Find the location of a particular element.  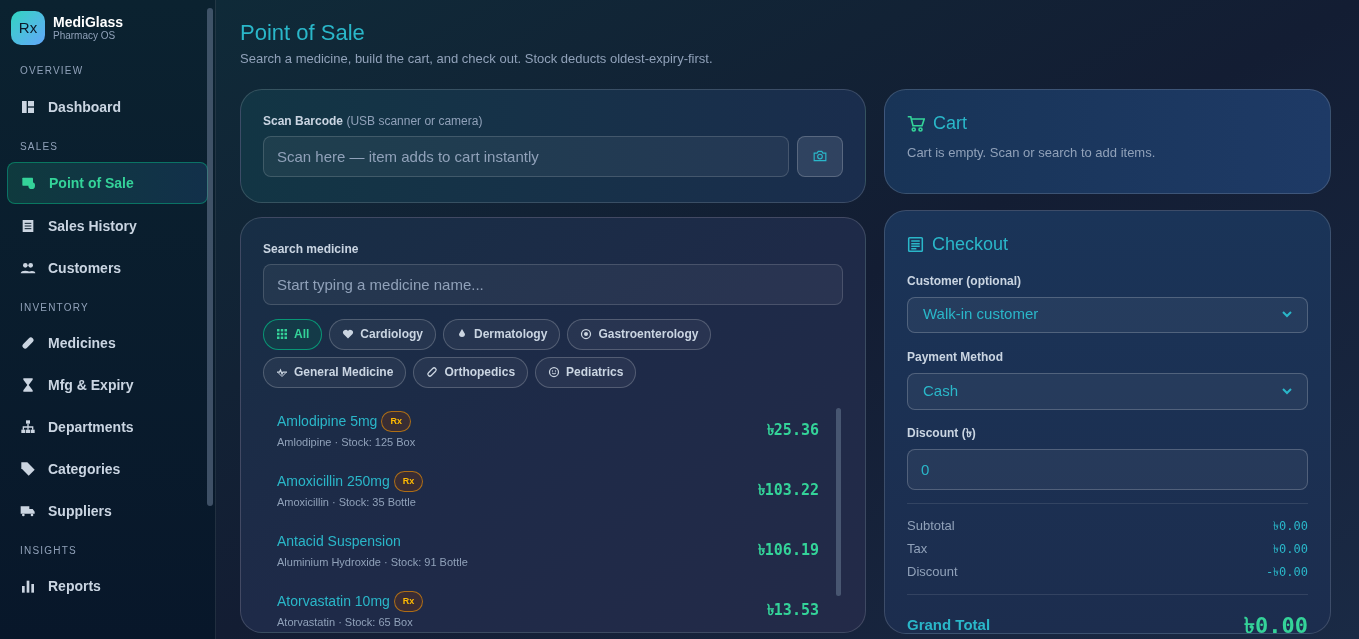

medicine-name: Antacid Suspension is located at coordinates (339, 541).